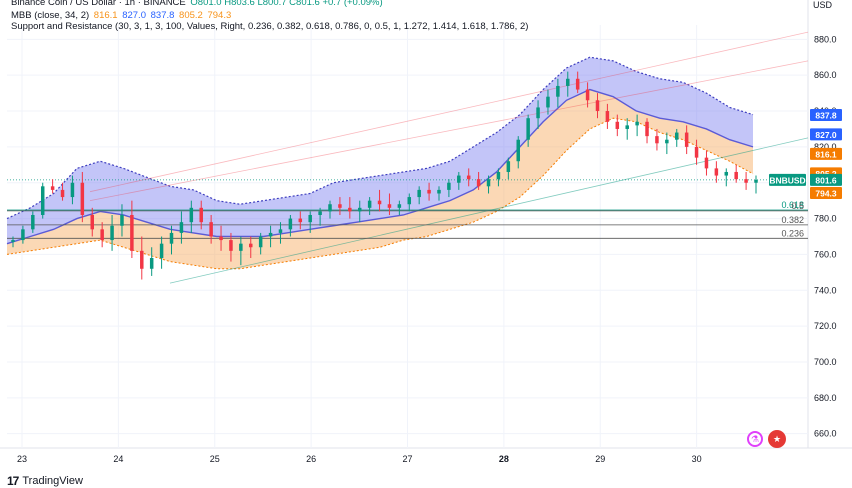 This screenshot has width=852, height=488. I want to click on us-flag-icon: ★, so click(777, 439).